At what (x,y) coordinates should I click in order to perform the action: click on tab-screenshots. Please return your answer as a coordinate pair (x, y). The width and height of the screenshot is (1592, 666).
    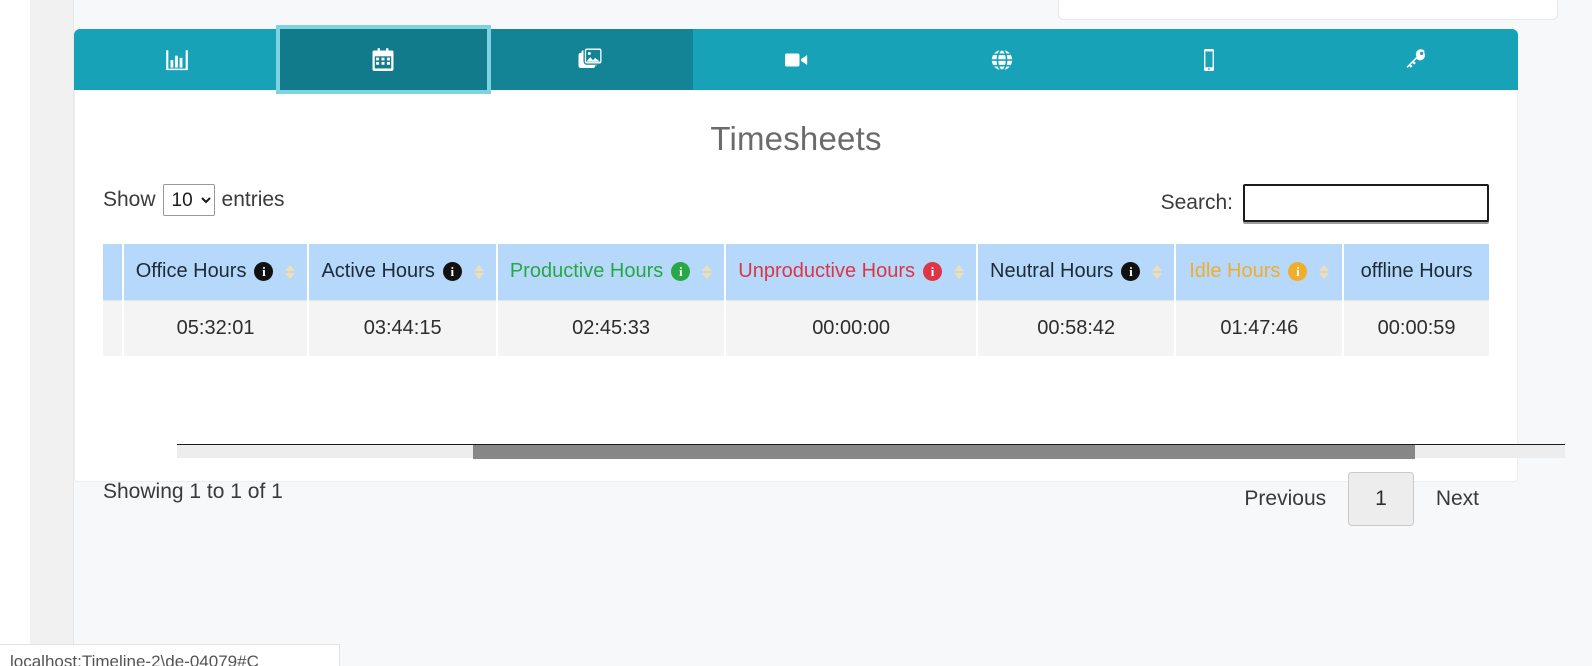
    Looking at the image, I should click on (589, 59).